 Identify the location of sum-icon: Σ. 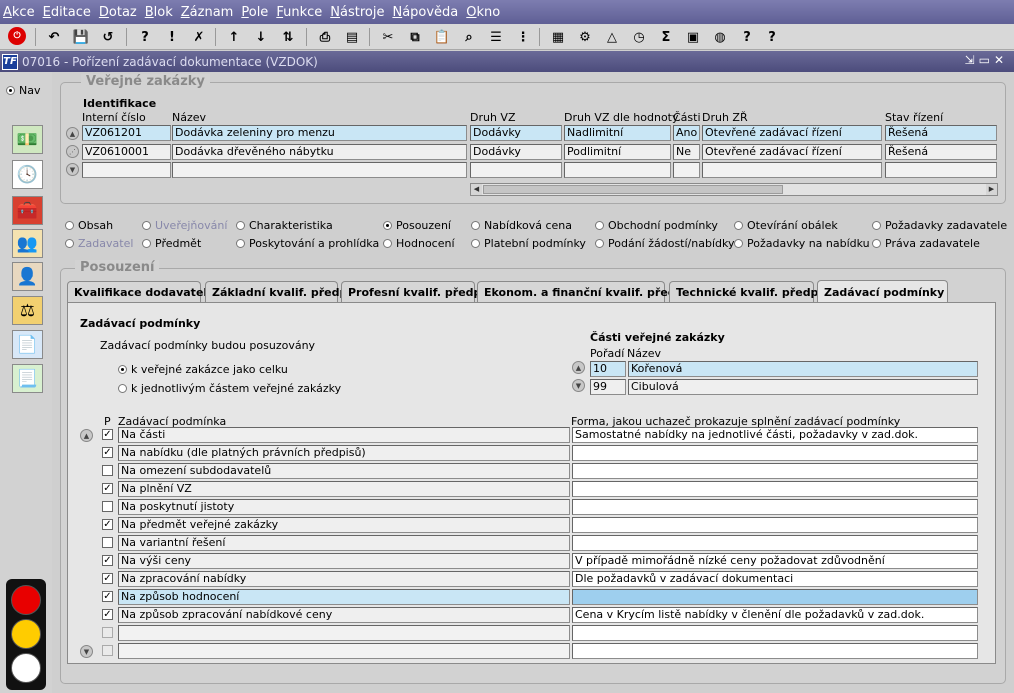
(666, 37).